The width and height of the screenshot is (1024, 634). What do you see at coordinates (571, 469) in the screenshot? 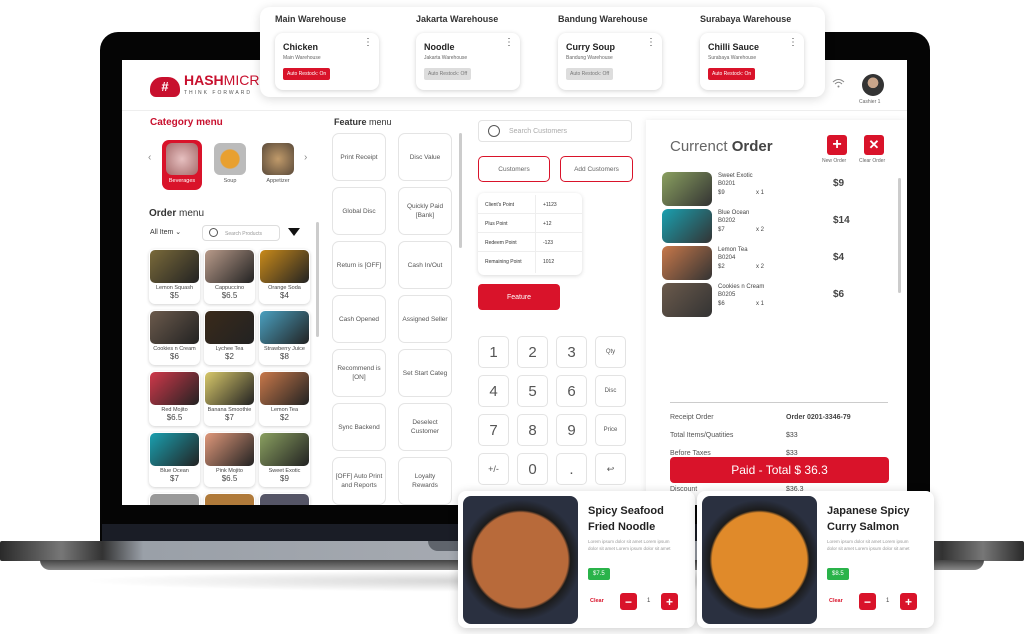
I see `keypad-key: .` at bounding box center [571, 469].